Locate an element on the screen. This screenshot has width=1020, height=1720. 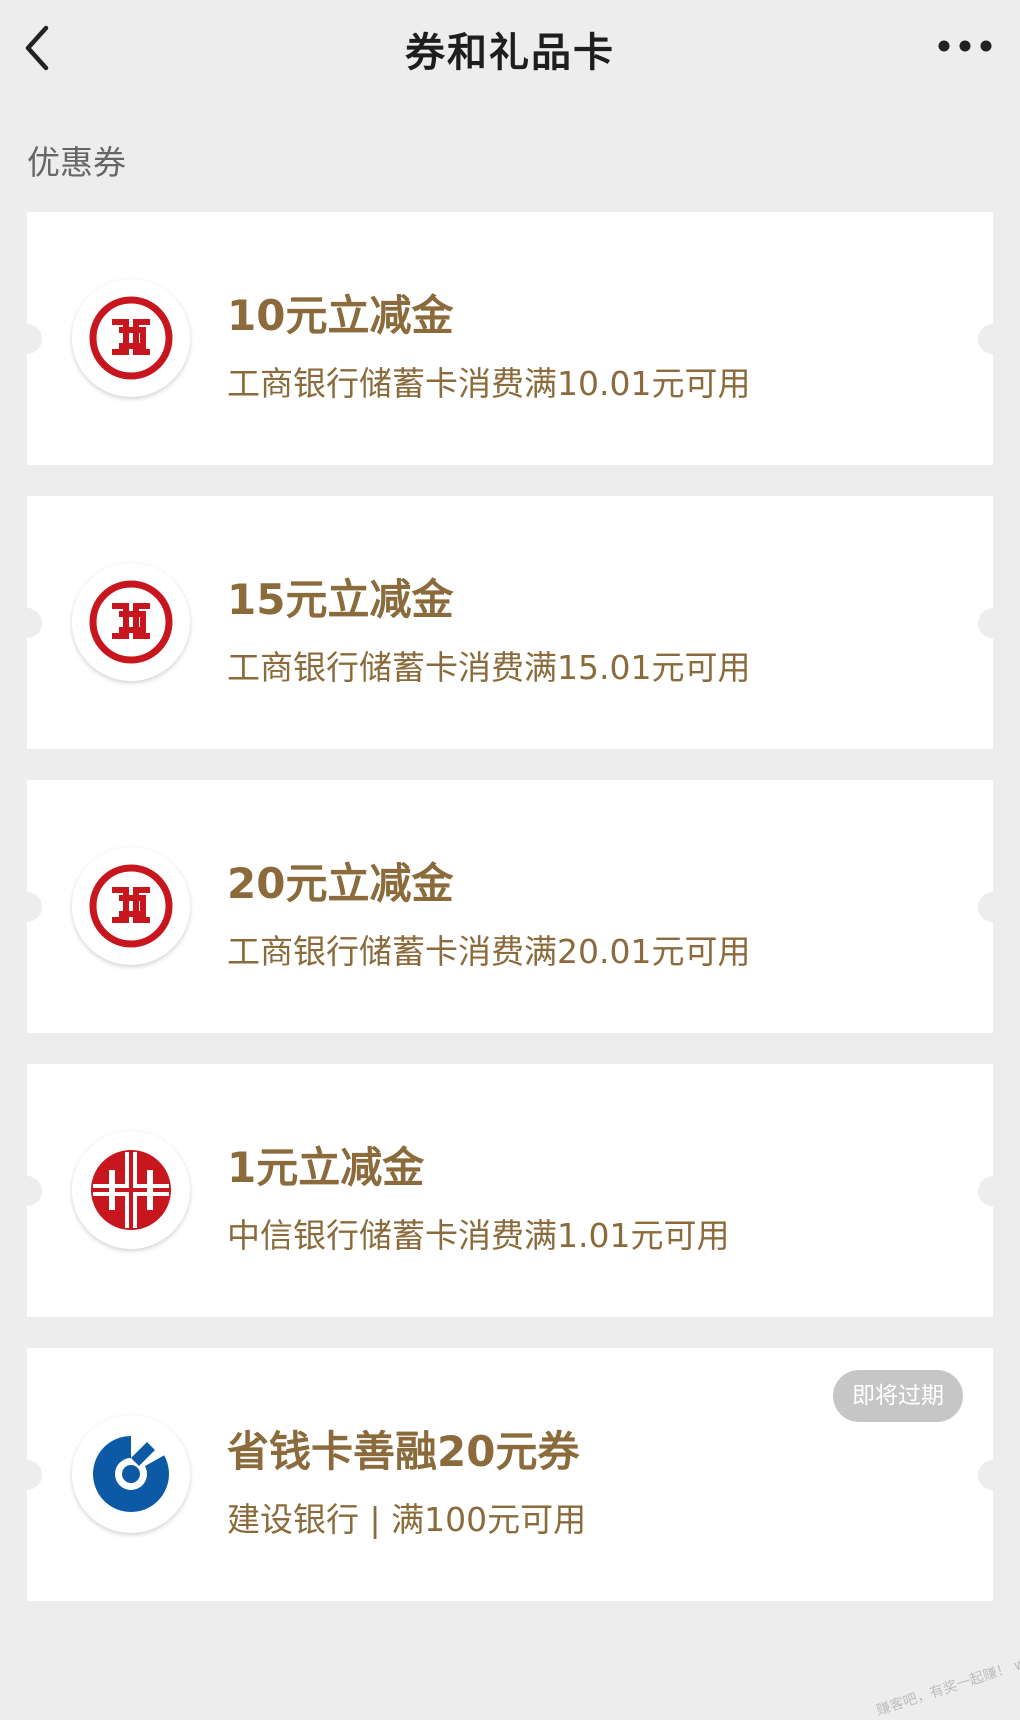
coupon-title: 1元立减金 is located at coordinates (326, 1167).